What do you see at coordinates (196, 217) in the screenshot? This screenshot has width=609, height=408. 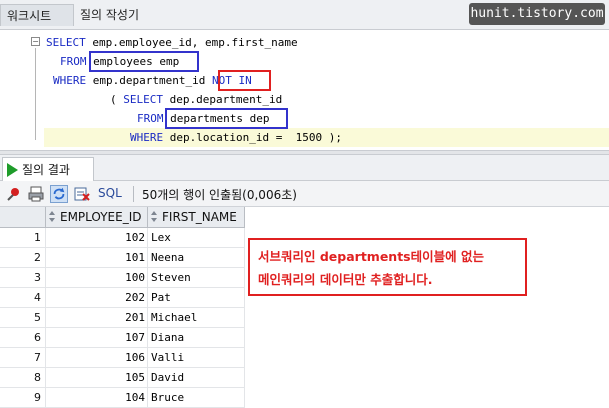 I see `column-header-first-name: FIRST_NAME` at bounding box center [196, 217].